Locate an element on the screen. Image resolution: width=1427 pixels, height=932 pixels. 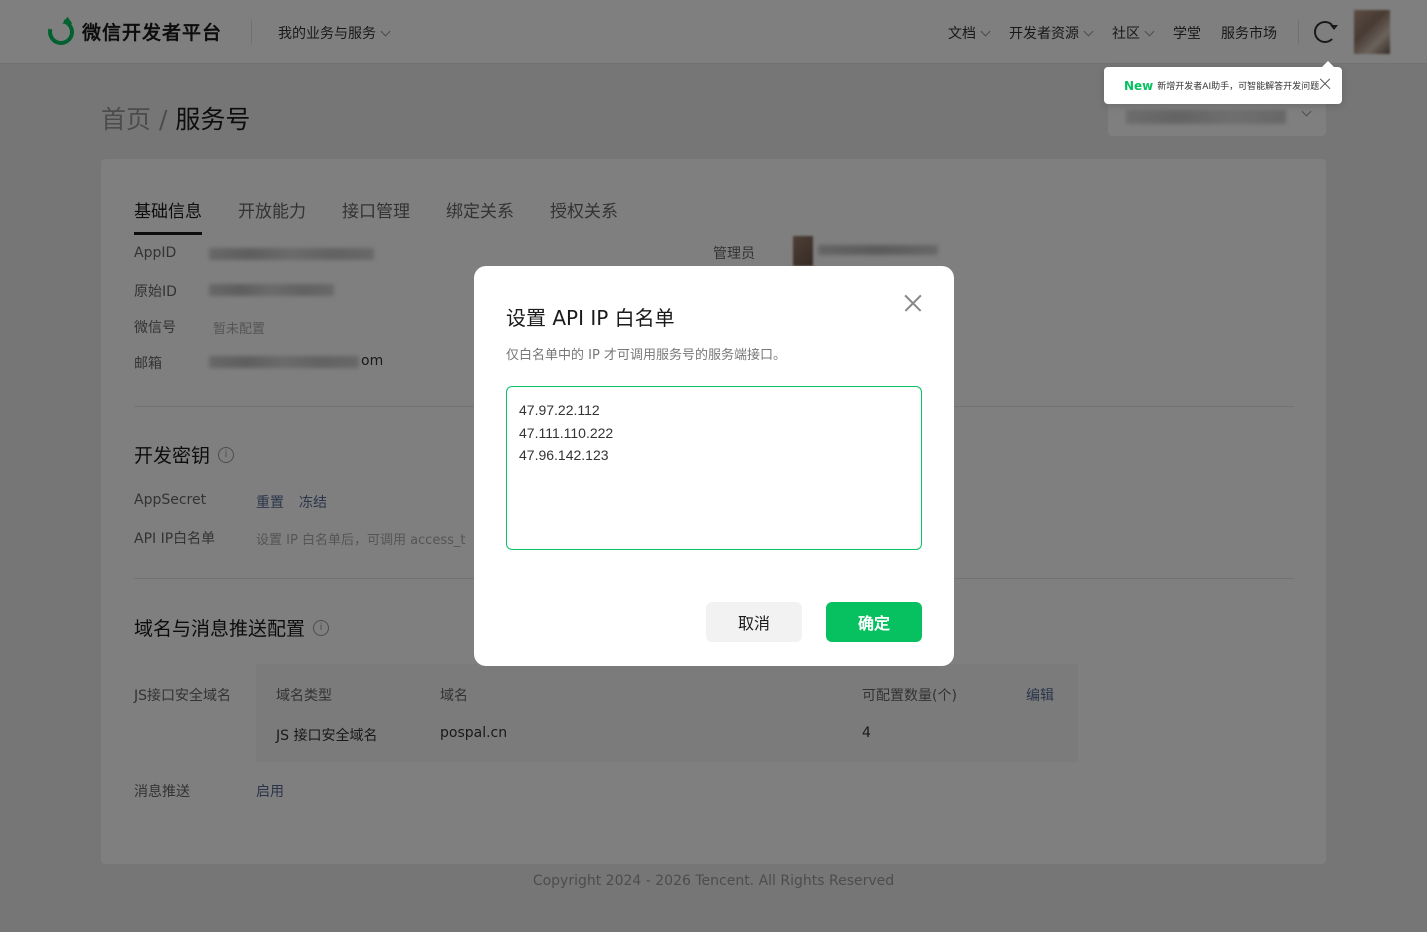
dialog-title: 设置 API IP 白名单 is located at coordinates (590, 318).